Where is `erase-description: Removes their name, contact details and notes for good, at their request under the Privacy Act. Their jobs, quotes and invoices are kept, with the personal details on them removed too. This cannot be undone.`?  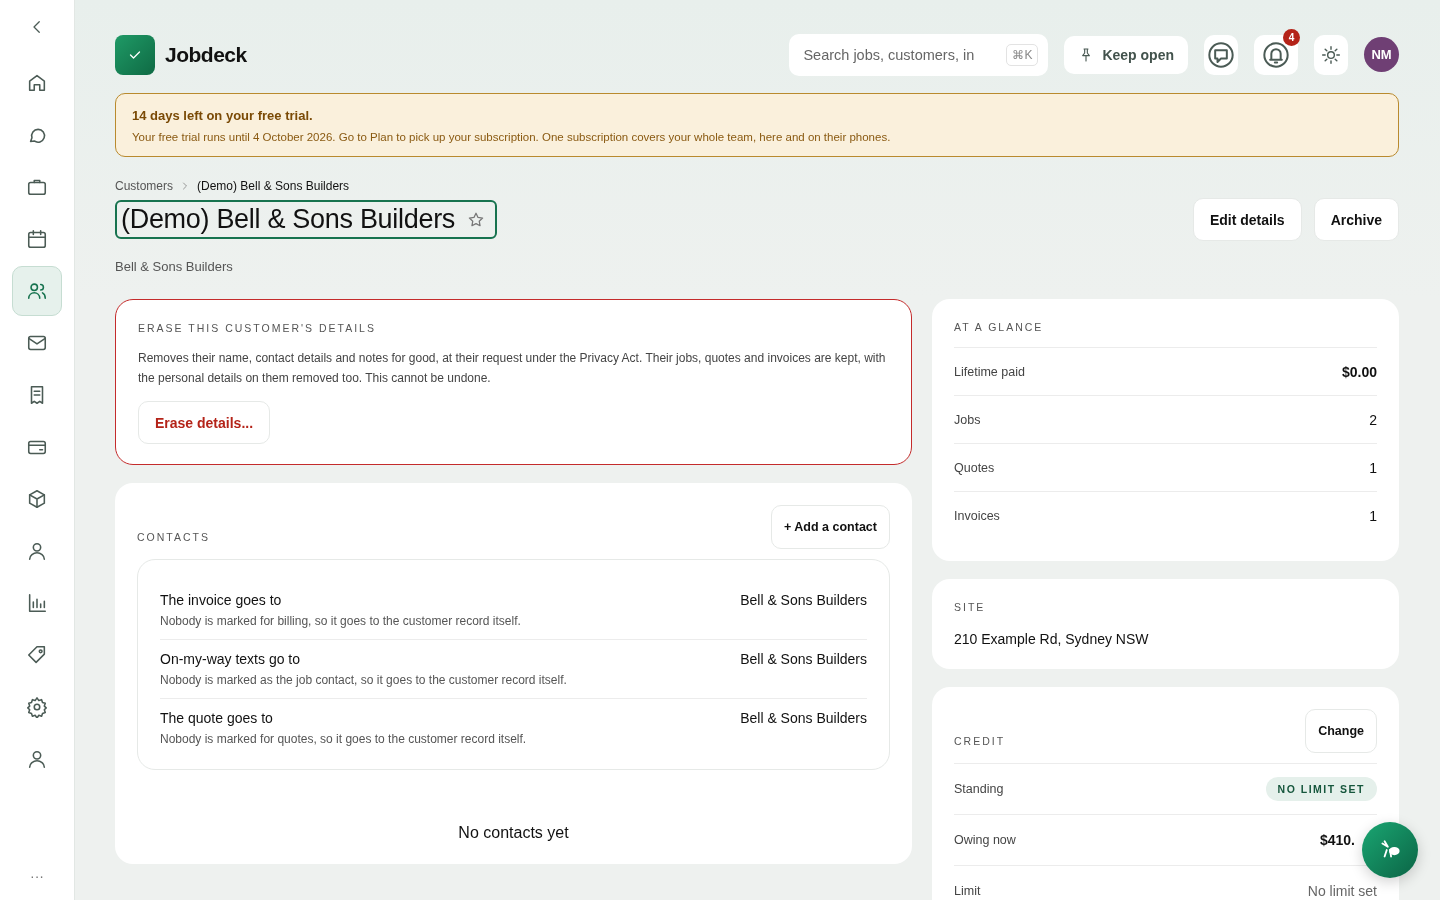
erase-description: Removes their name, contact details and notes for good, at their request under the Privacy Act. Their jobs, quotes and invoices are kept, with the personal details on them removed too. This cannot be undone. is located at coordinates (512, 368).